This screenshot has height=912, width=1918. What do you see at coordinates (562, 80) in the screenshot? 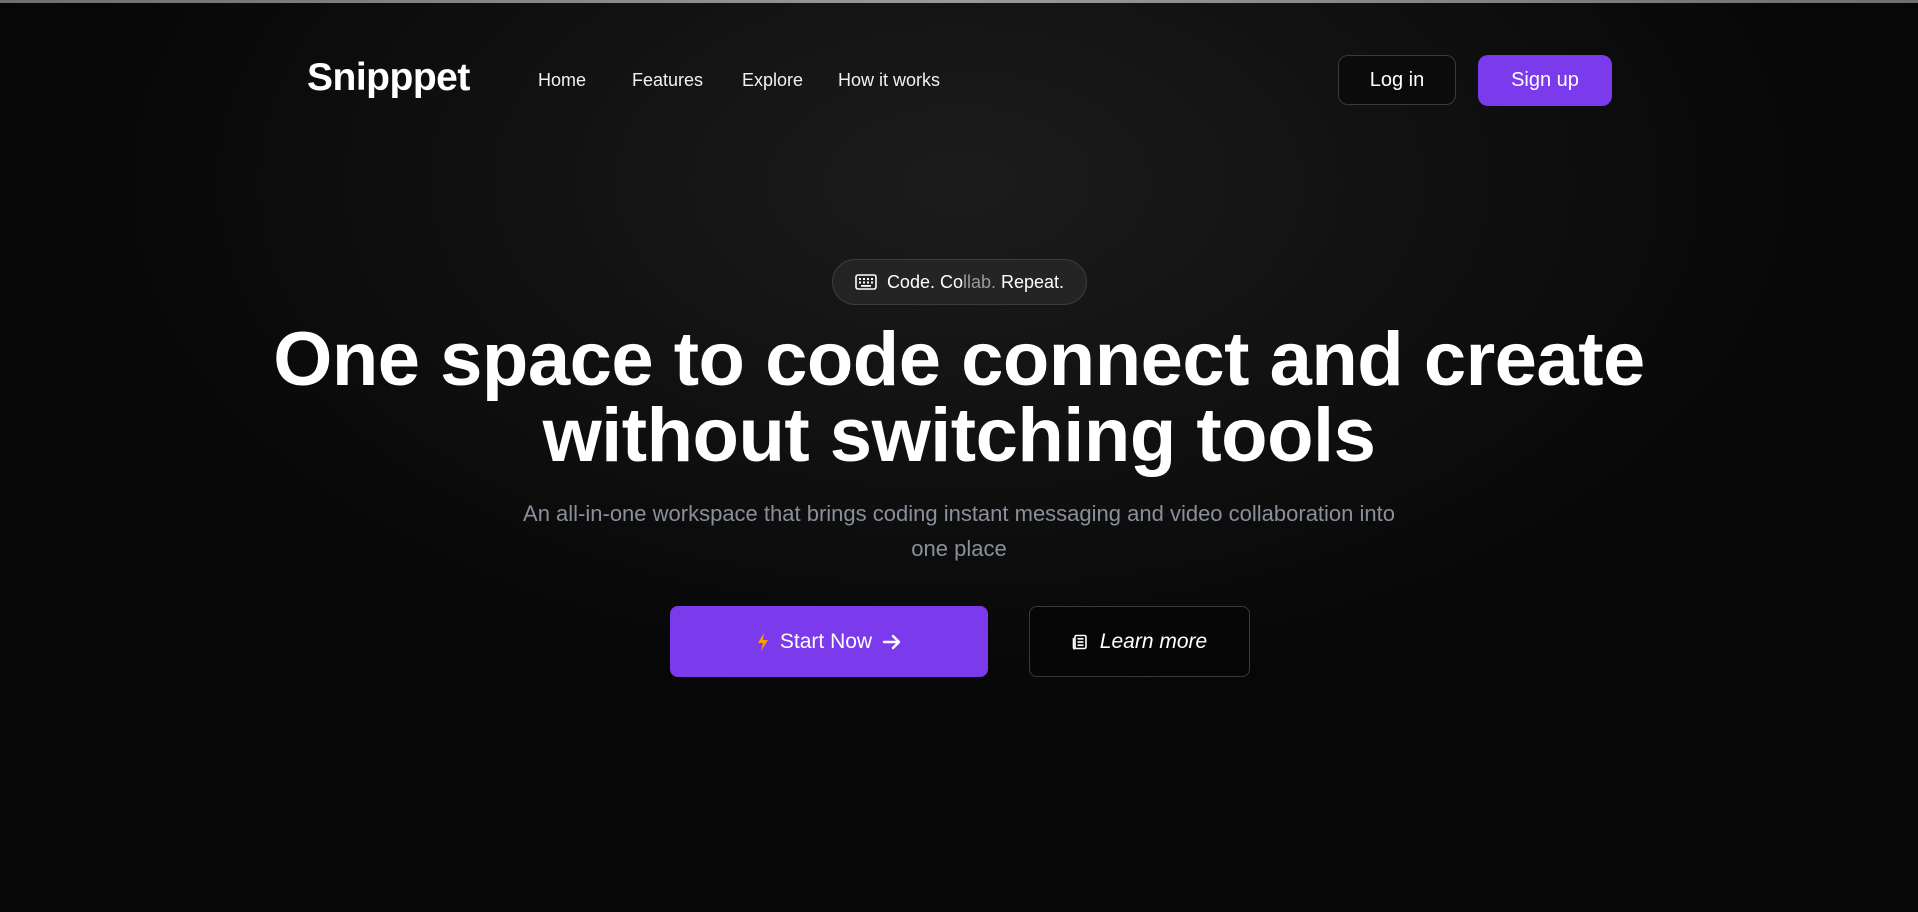
I see `nav-link-home: Home` at bounding box center [562, 80].